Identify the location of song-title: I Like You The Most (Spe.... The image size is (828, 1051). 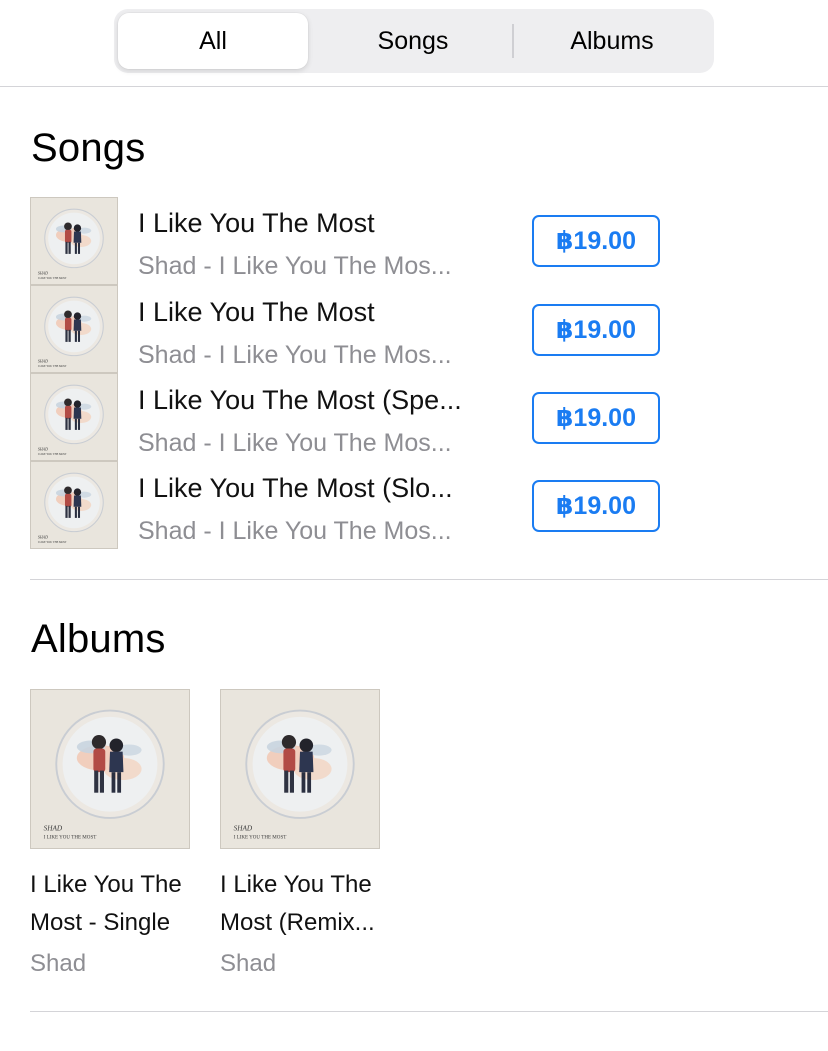
(313, 400).